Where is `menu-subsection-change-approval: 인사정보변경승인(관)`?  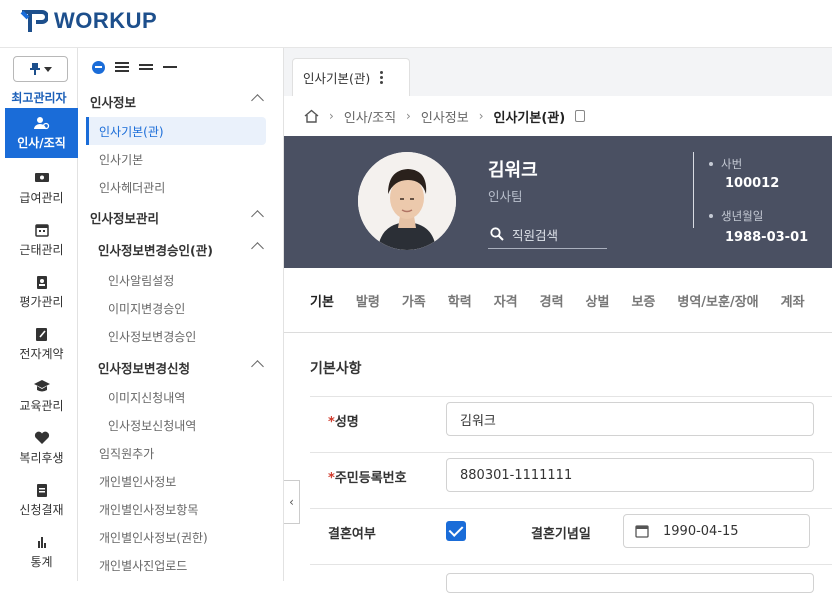
menu-subsection-change-approval: 인사정보변경승인(관) is located at coordinates (181, 249).